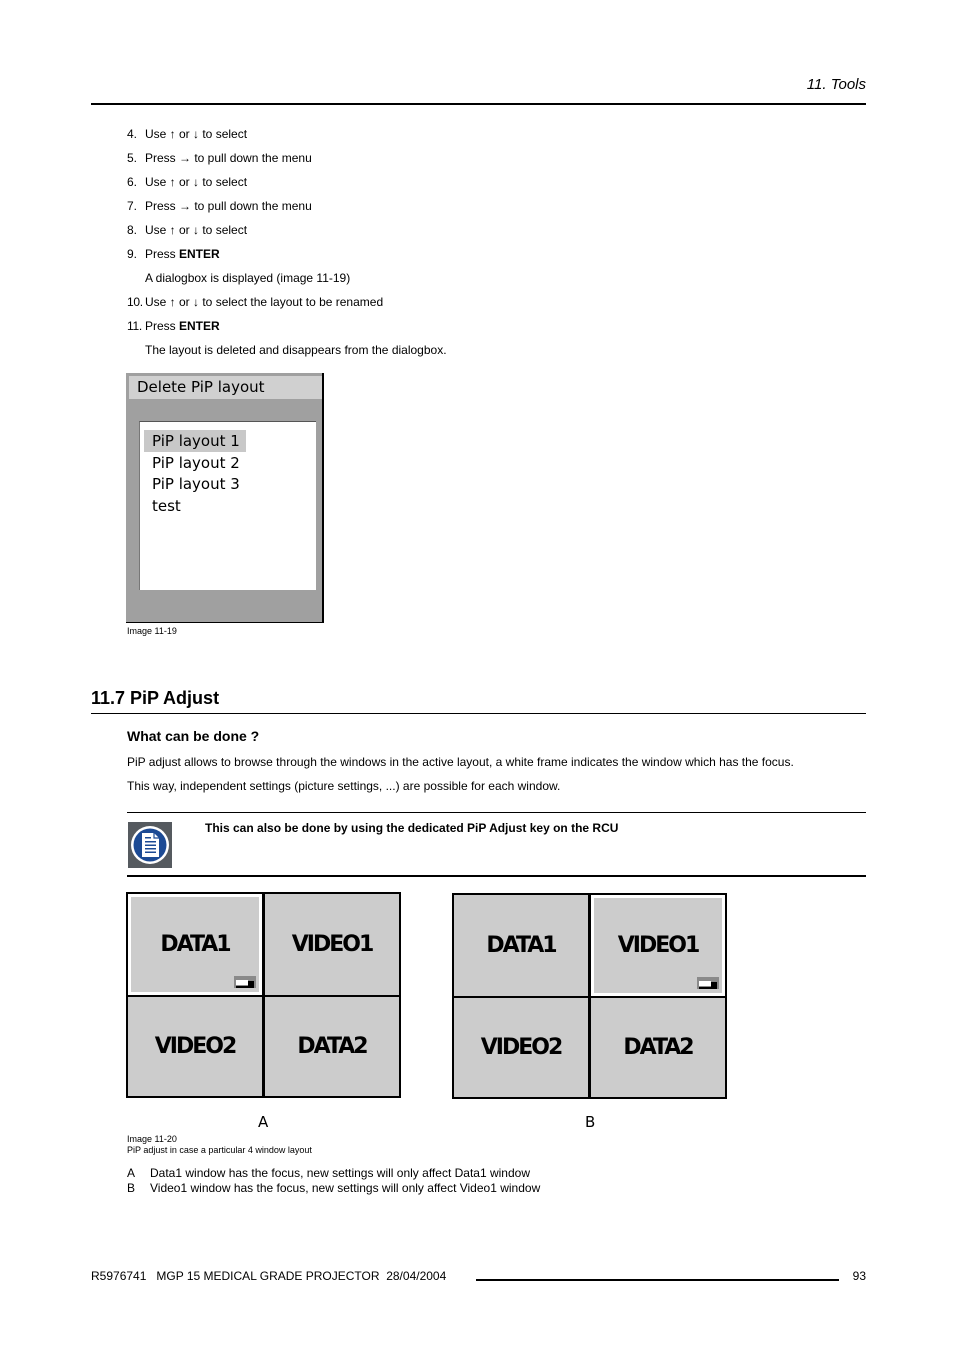 The image size is (954, 1351). Describe the element at coordinates (155, 698) in the screenshot. I see `section-title: 11.7 PiP Adjust` at that location.